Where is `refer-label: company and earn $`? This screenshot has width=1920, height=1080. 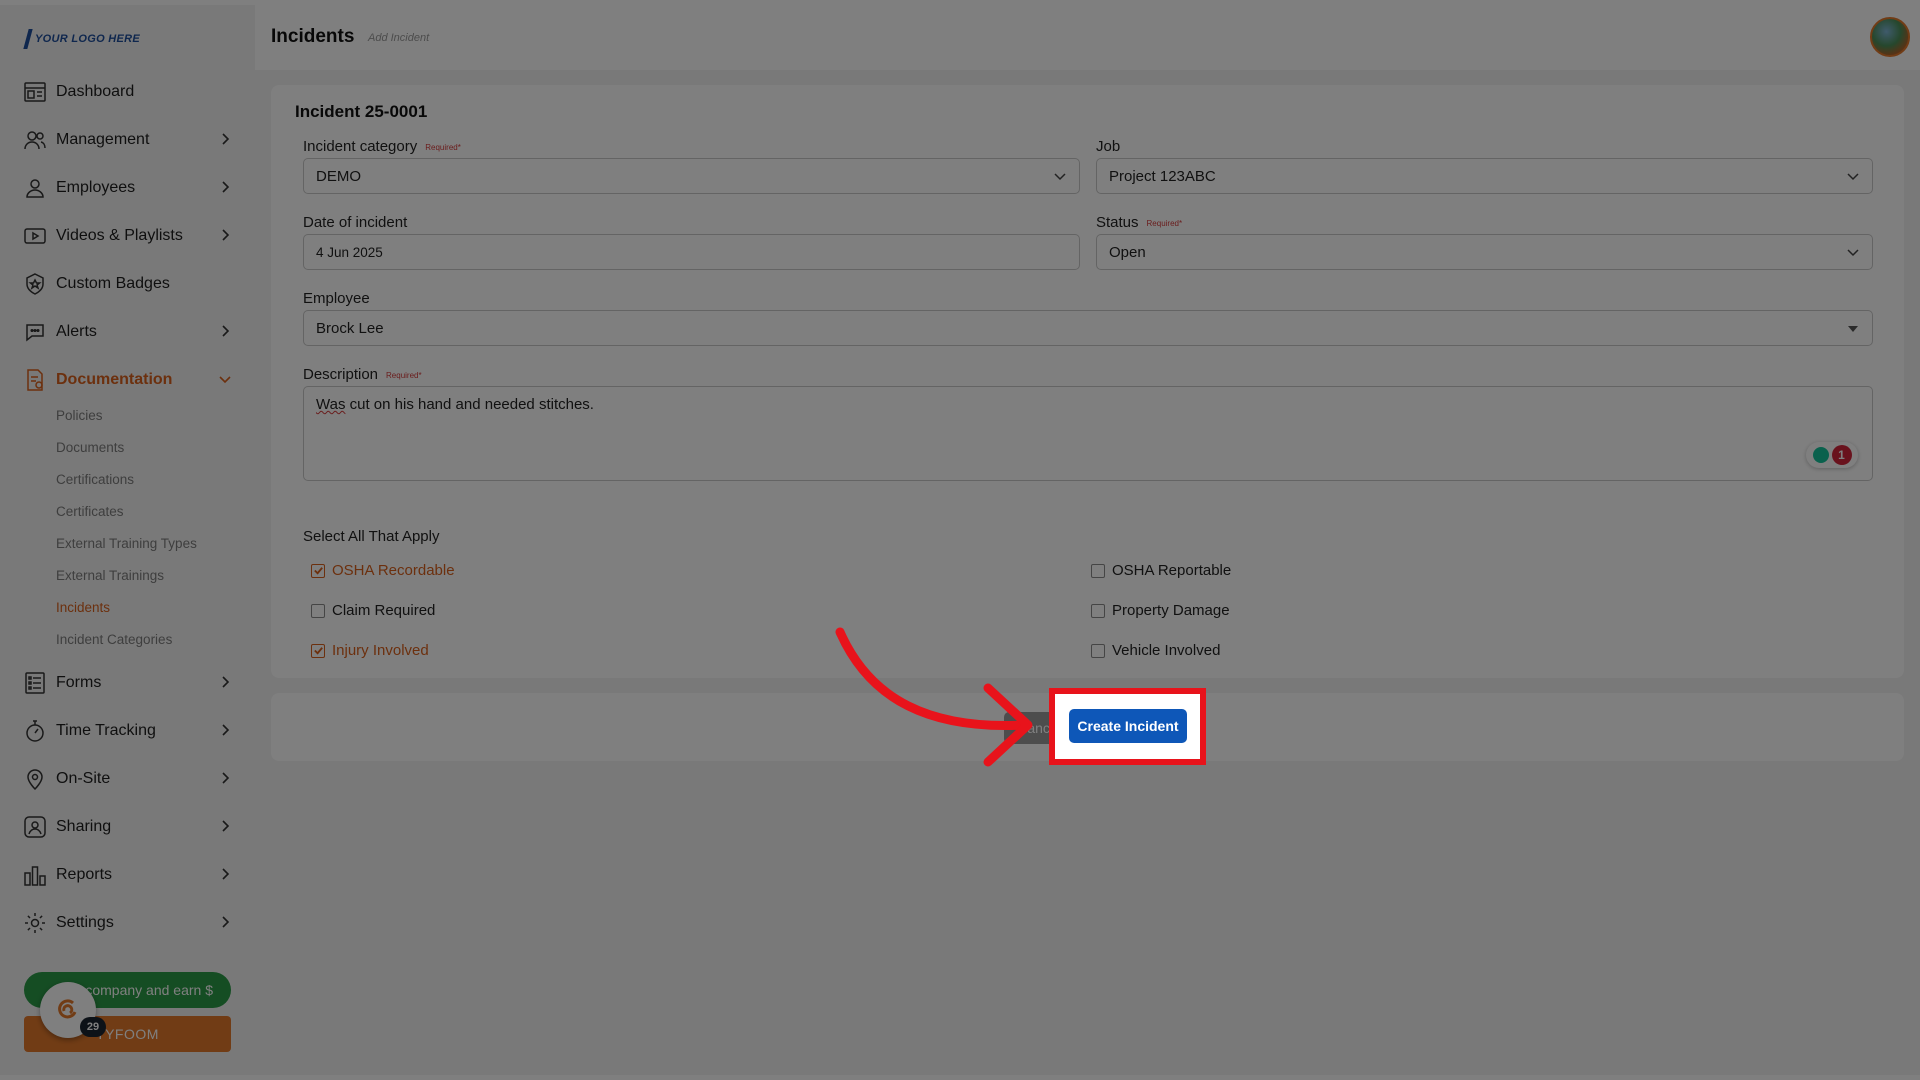 refer-label: company and earn $ is located at coordinates (149, 990).